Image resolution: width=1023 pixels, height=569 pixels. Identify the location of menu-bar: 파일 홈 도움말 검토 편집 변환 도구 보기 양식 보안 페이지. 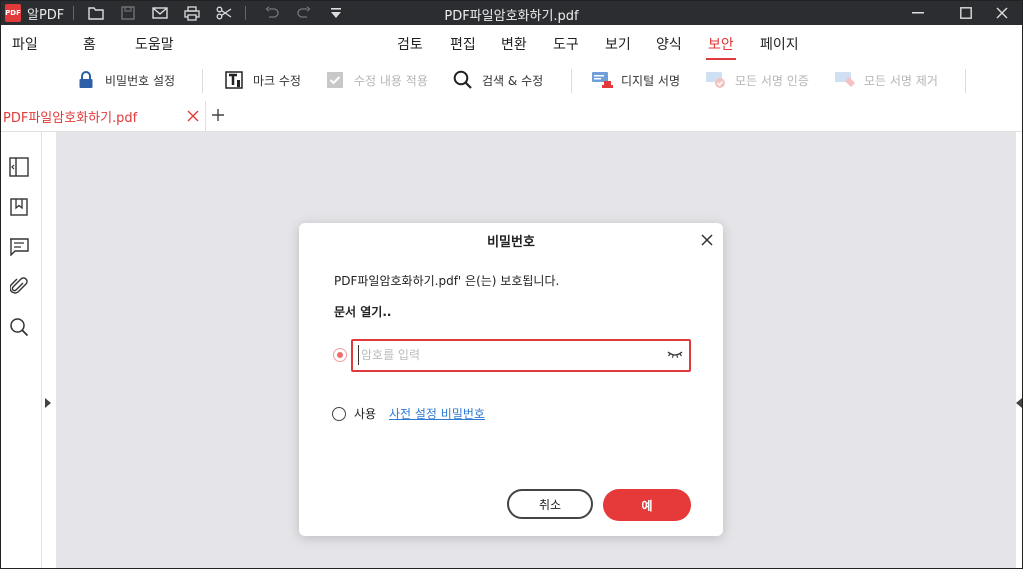
(511, 43).